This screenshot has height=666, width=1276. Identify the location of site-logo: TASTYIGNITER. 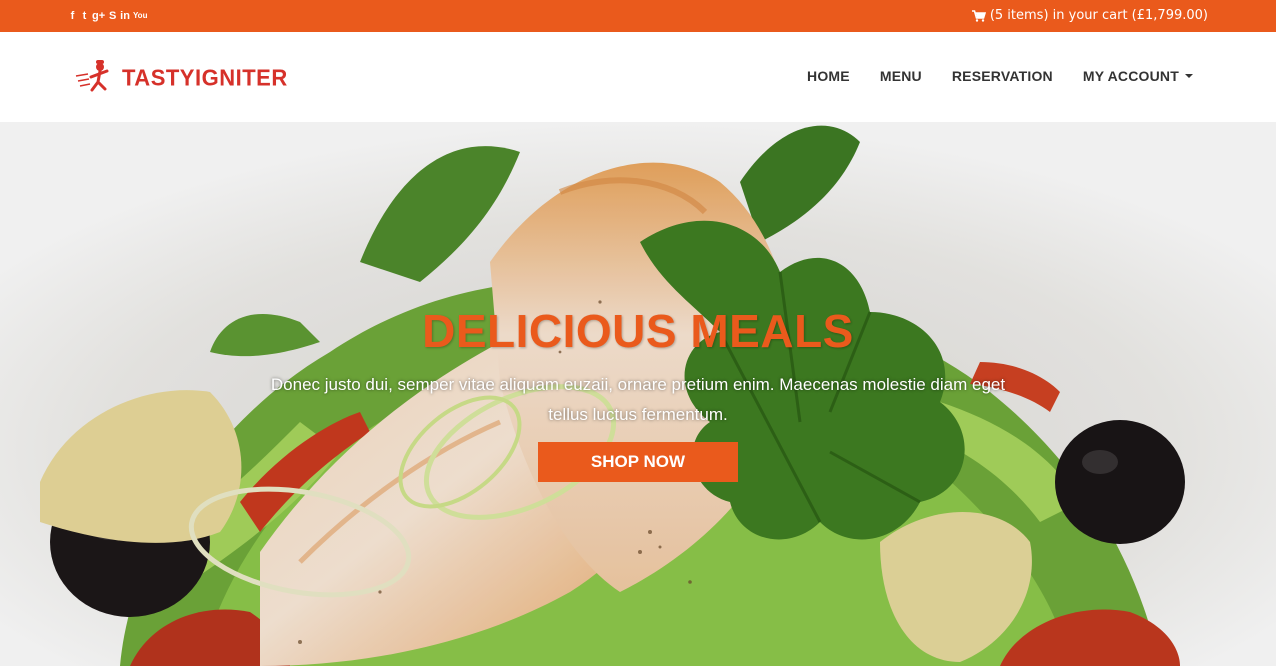
(181, 78).